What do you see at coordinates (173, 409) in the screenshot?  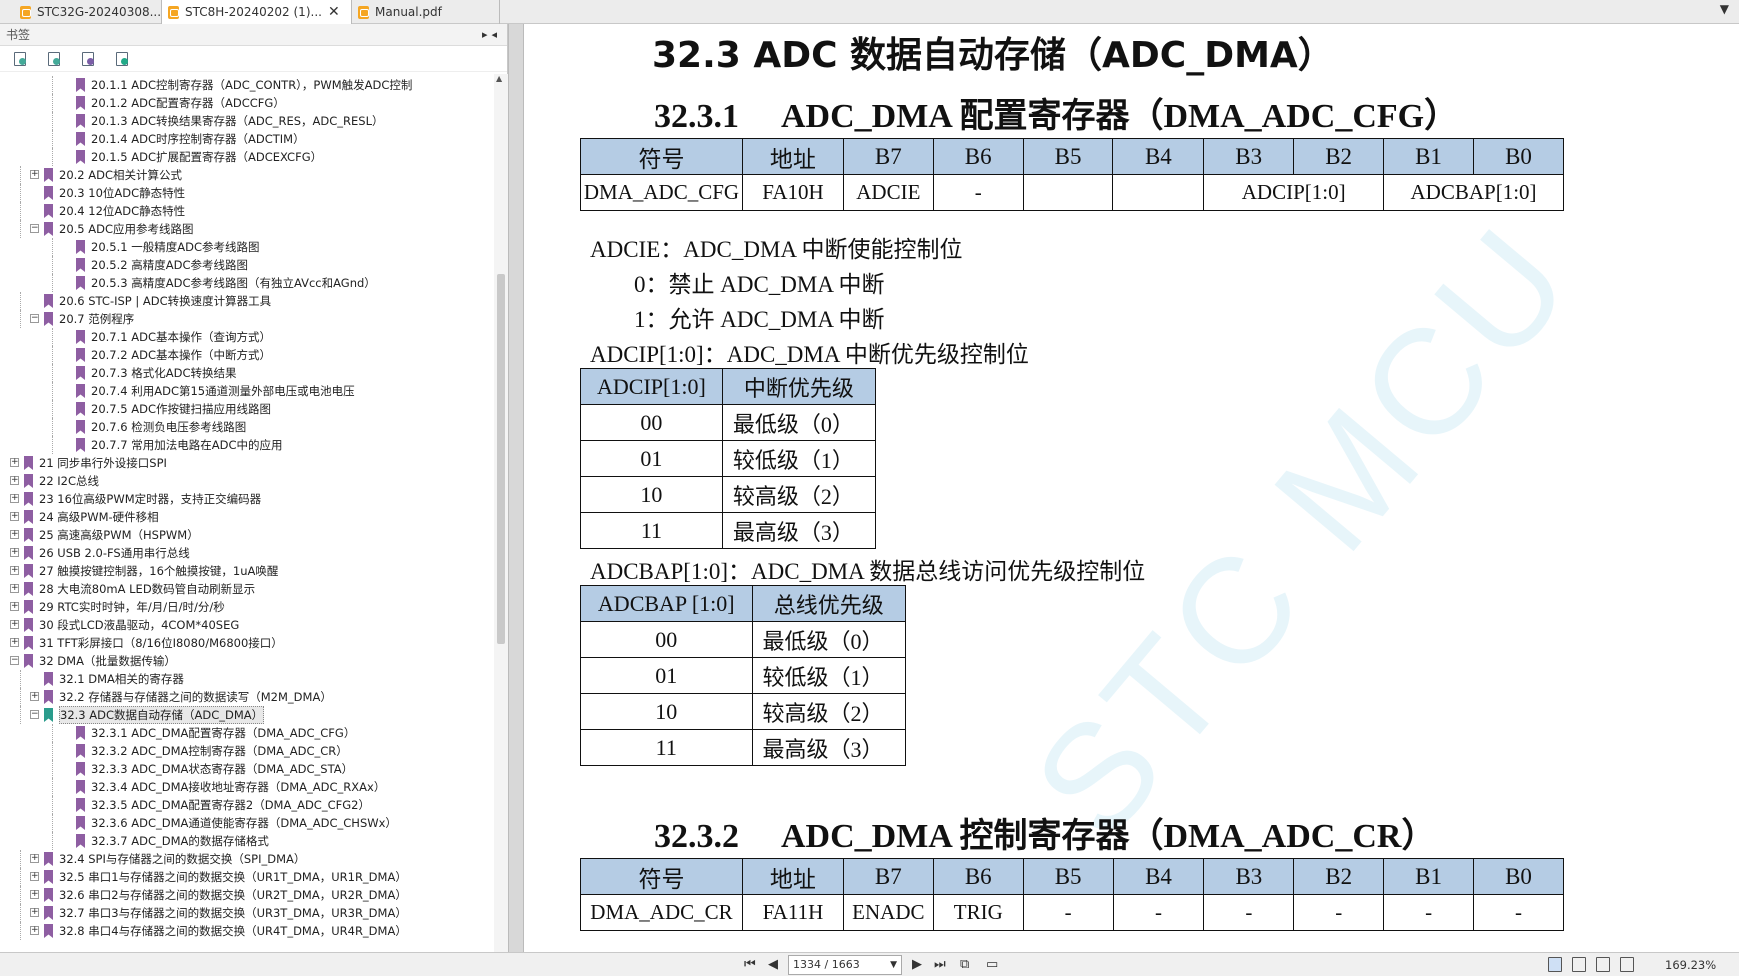 I see `bookmark-item: 20.7.5 ADC作按键扫描应用线路图` at bounding box center [173, 409].